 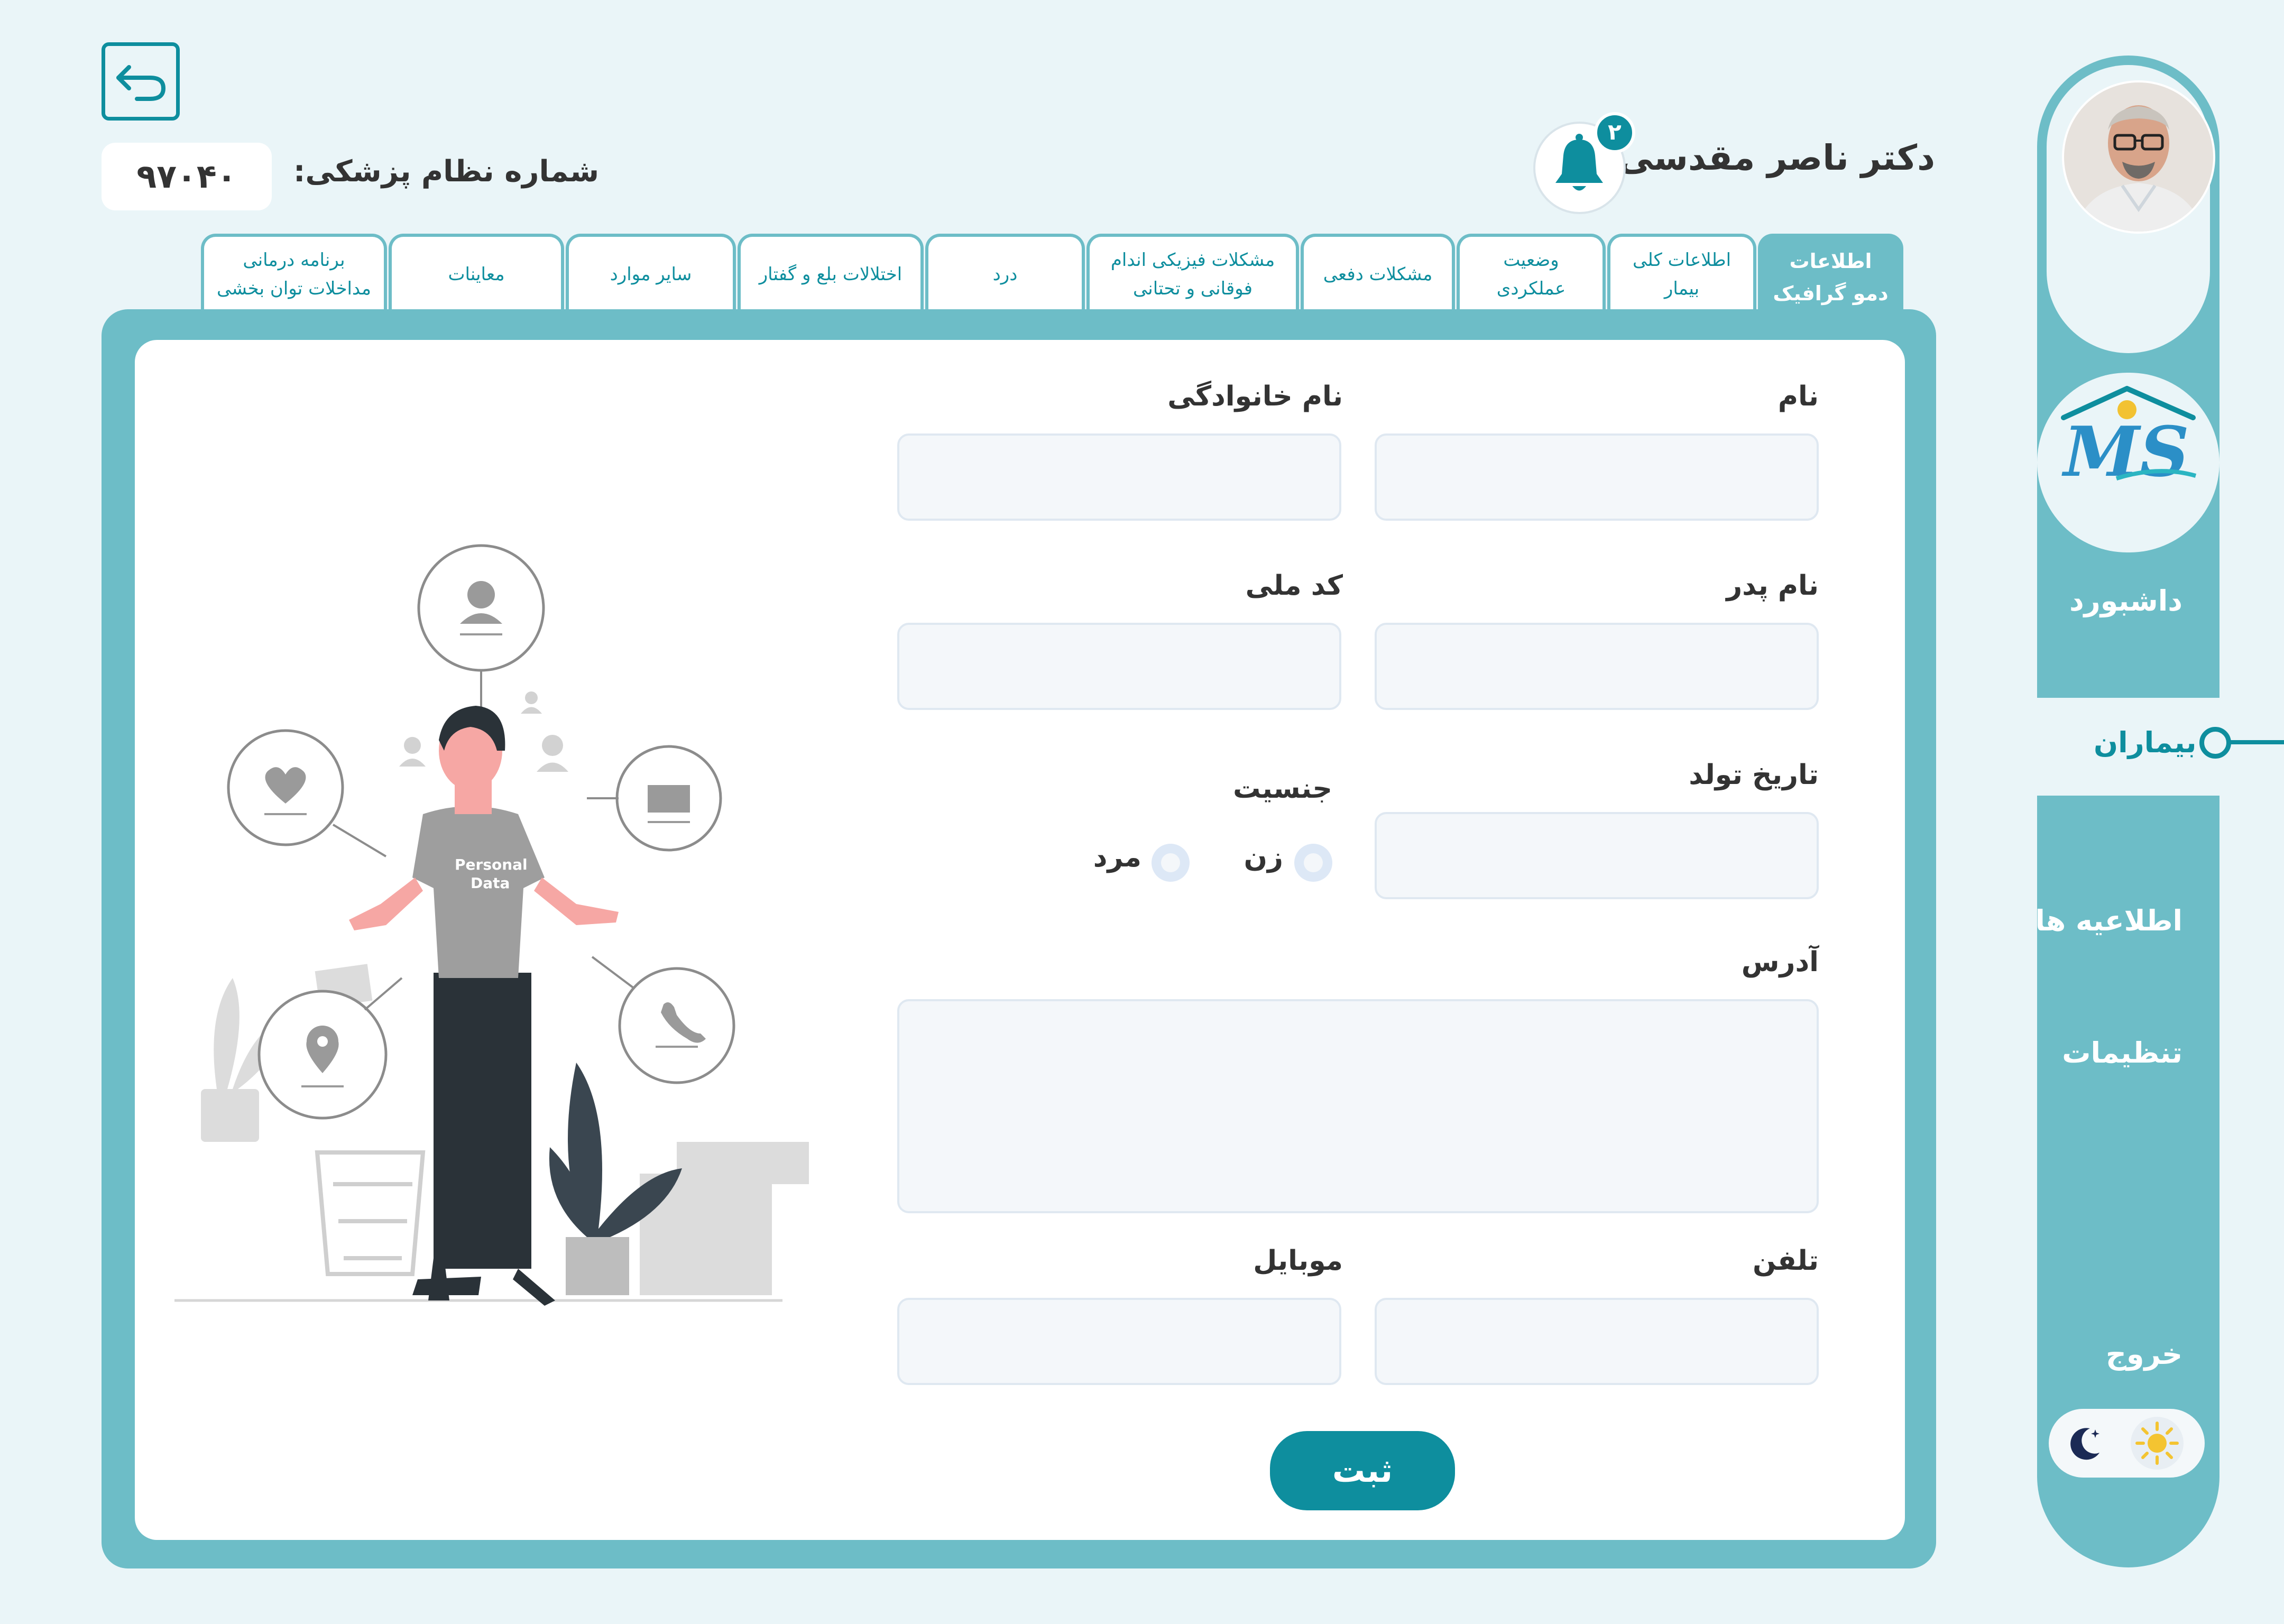 What do you see at coordinates (2125, 452) in the screenshot?
I see `svg-text: MS` at bounding box center [2125, 452].